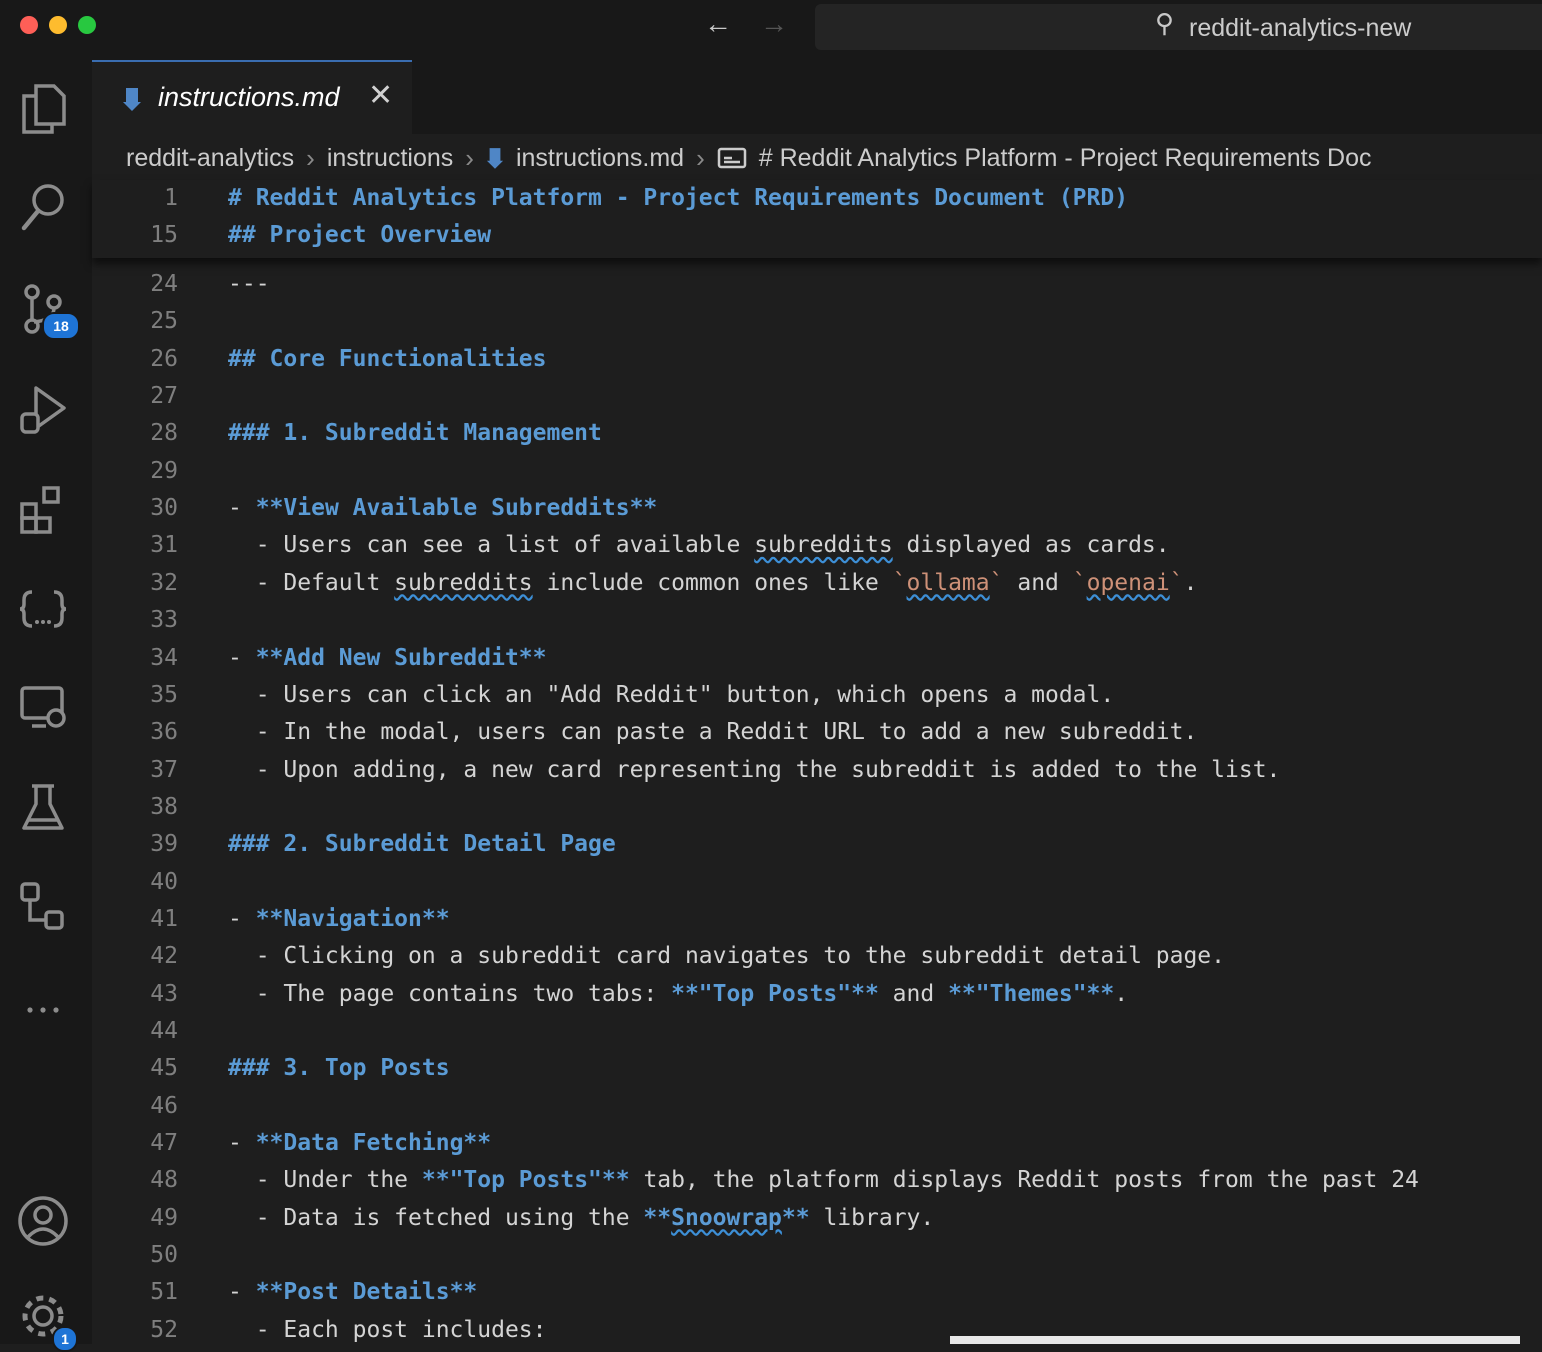 The image size is (1542, 1352). I want to click on search-text: reddit-analytics-new, so click(1300, 28).